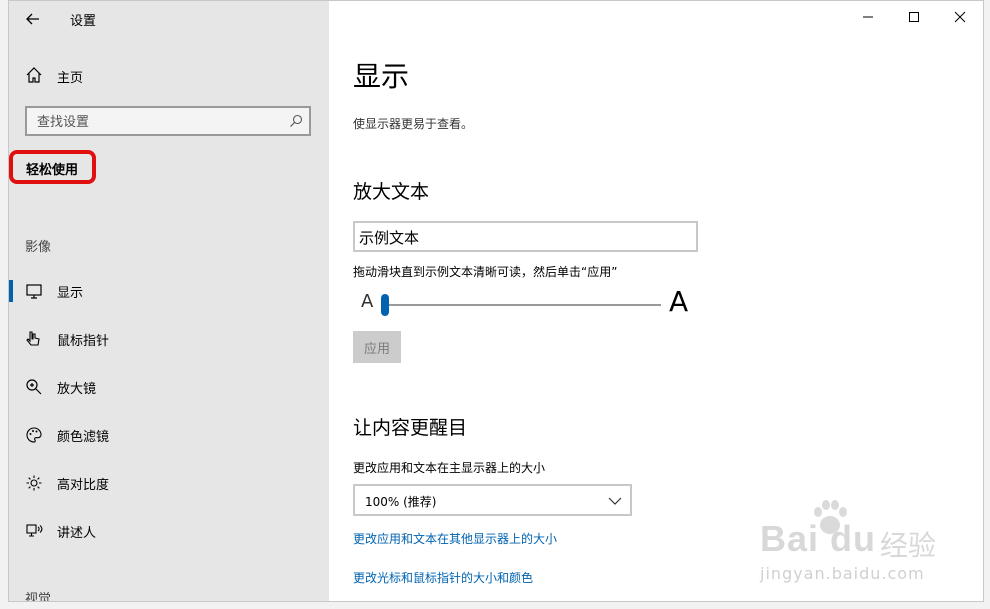  What do you see at coordinates (413, 124) in the screenshot?
I see `page-description: 使显示器更易于查看。` at bounding box center [413, 124].